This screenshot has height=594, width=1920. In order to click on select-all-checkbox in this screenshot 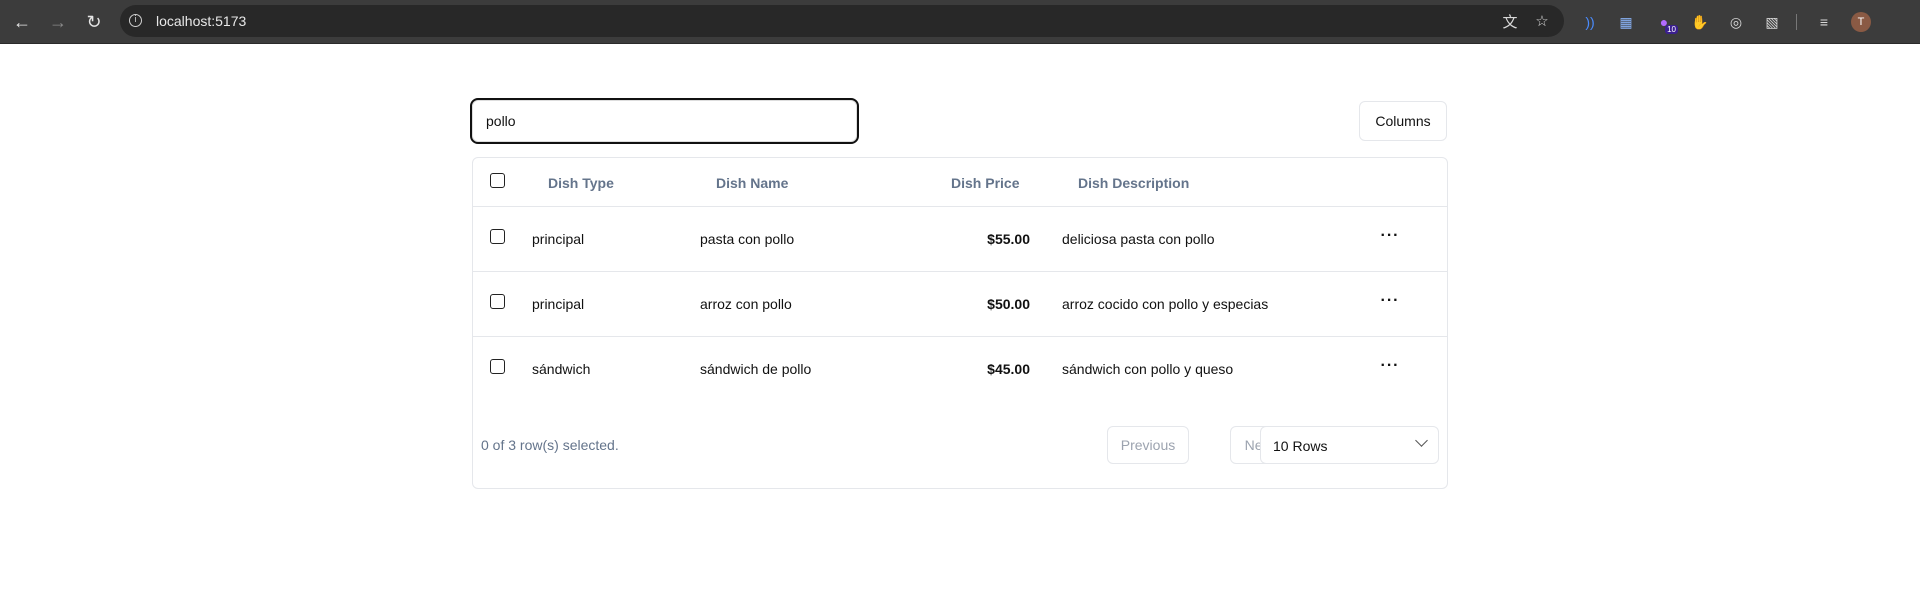, I will do `click(497, 180)`.